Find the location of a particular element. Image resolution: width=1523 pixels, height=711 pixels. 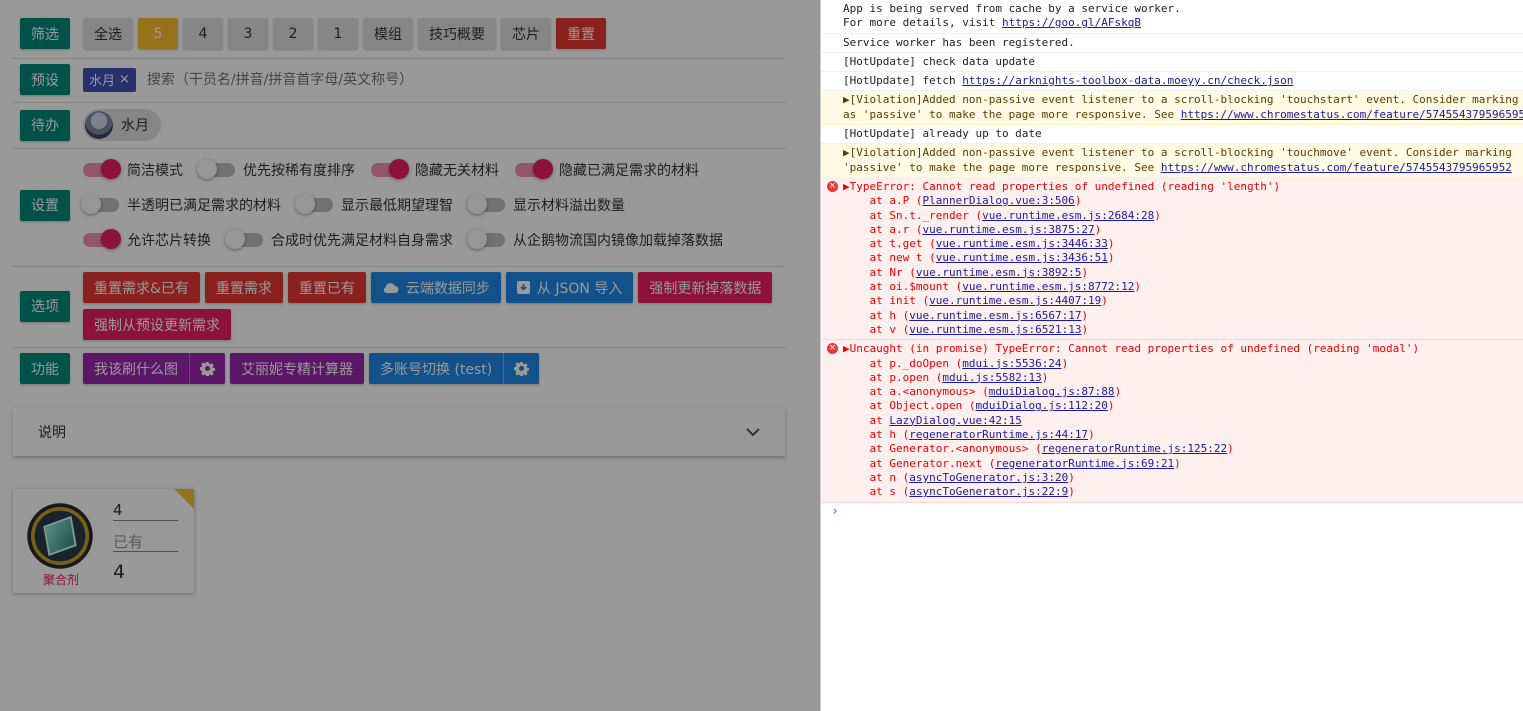

console-text: Service worker has been registered. is located at coordinates (959, 42).